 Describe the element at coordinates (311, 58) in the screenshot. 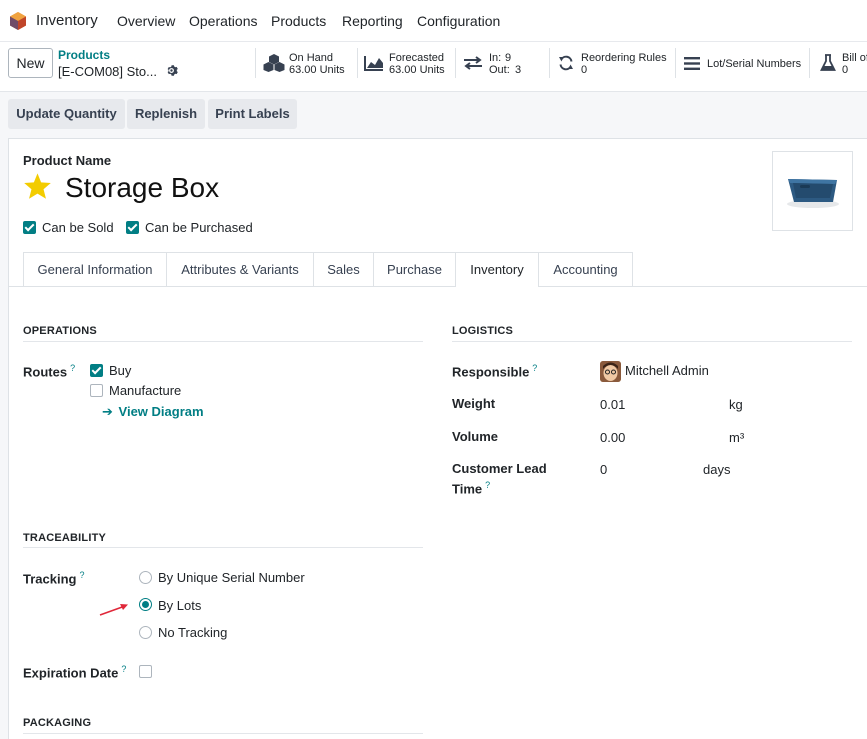

I see `on-hand-label: On Hand` at that location.